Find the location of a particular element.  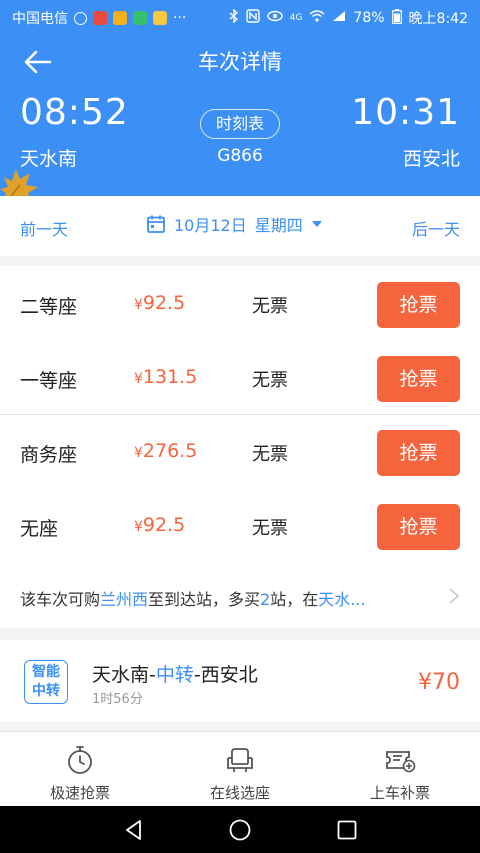

smart-transfer-card: 智能 中转 天水南-中转-西安北 1时56分 ¥70 is located at coordinates (240, 681).